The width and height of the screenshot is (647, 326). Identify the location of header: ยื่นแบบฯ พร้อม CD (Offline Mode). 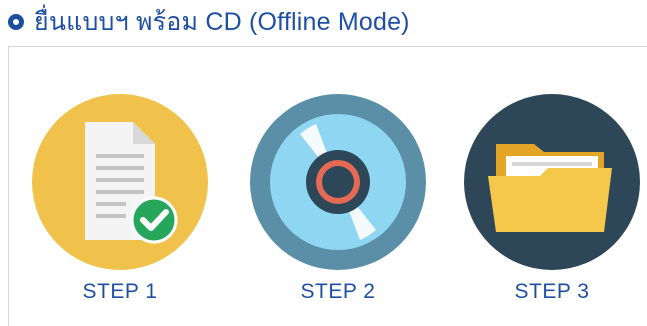
(209, 22).